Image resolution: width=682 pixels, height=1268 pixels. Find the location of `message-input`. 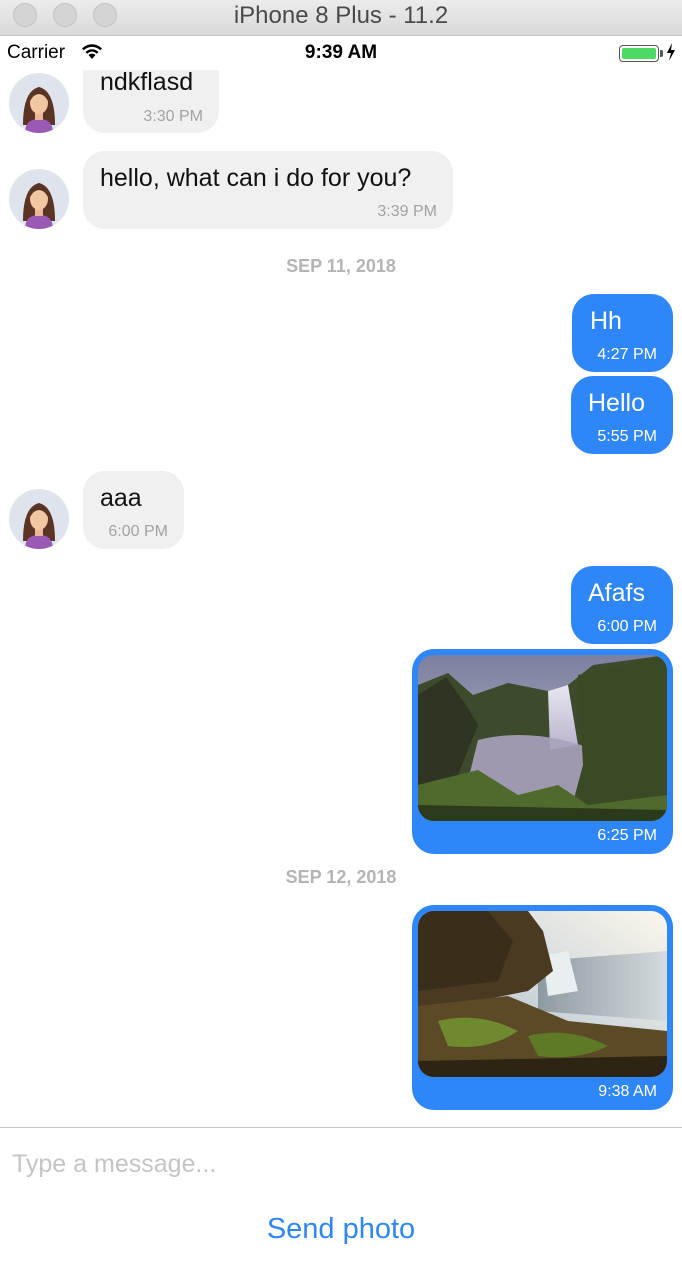

message-input is located at coordinates (339, 1164).